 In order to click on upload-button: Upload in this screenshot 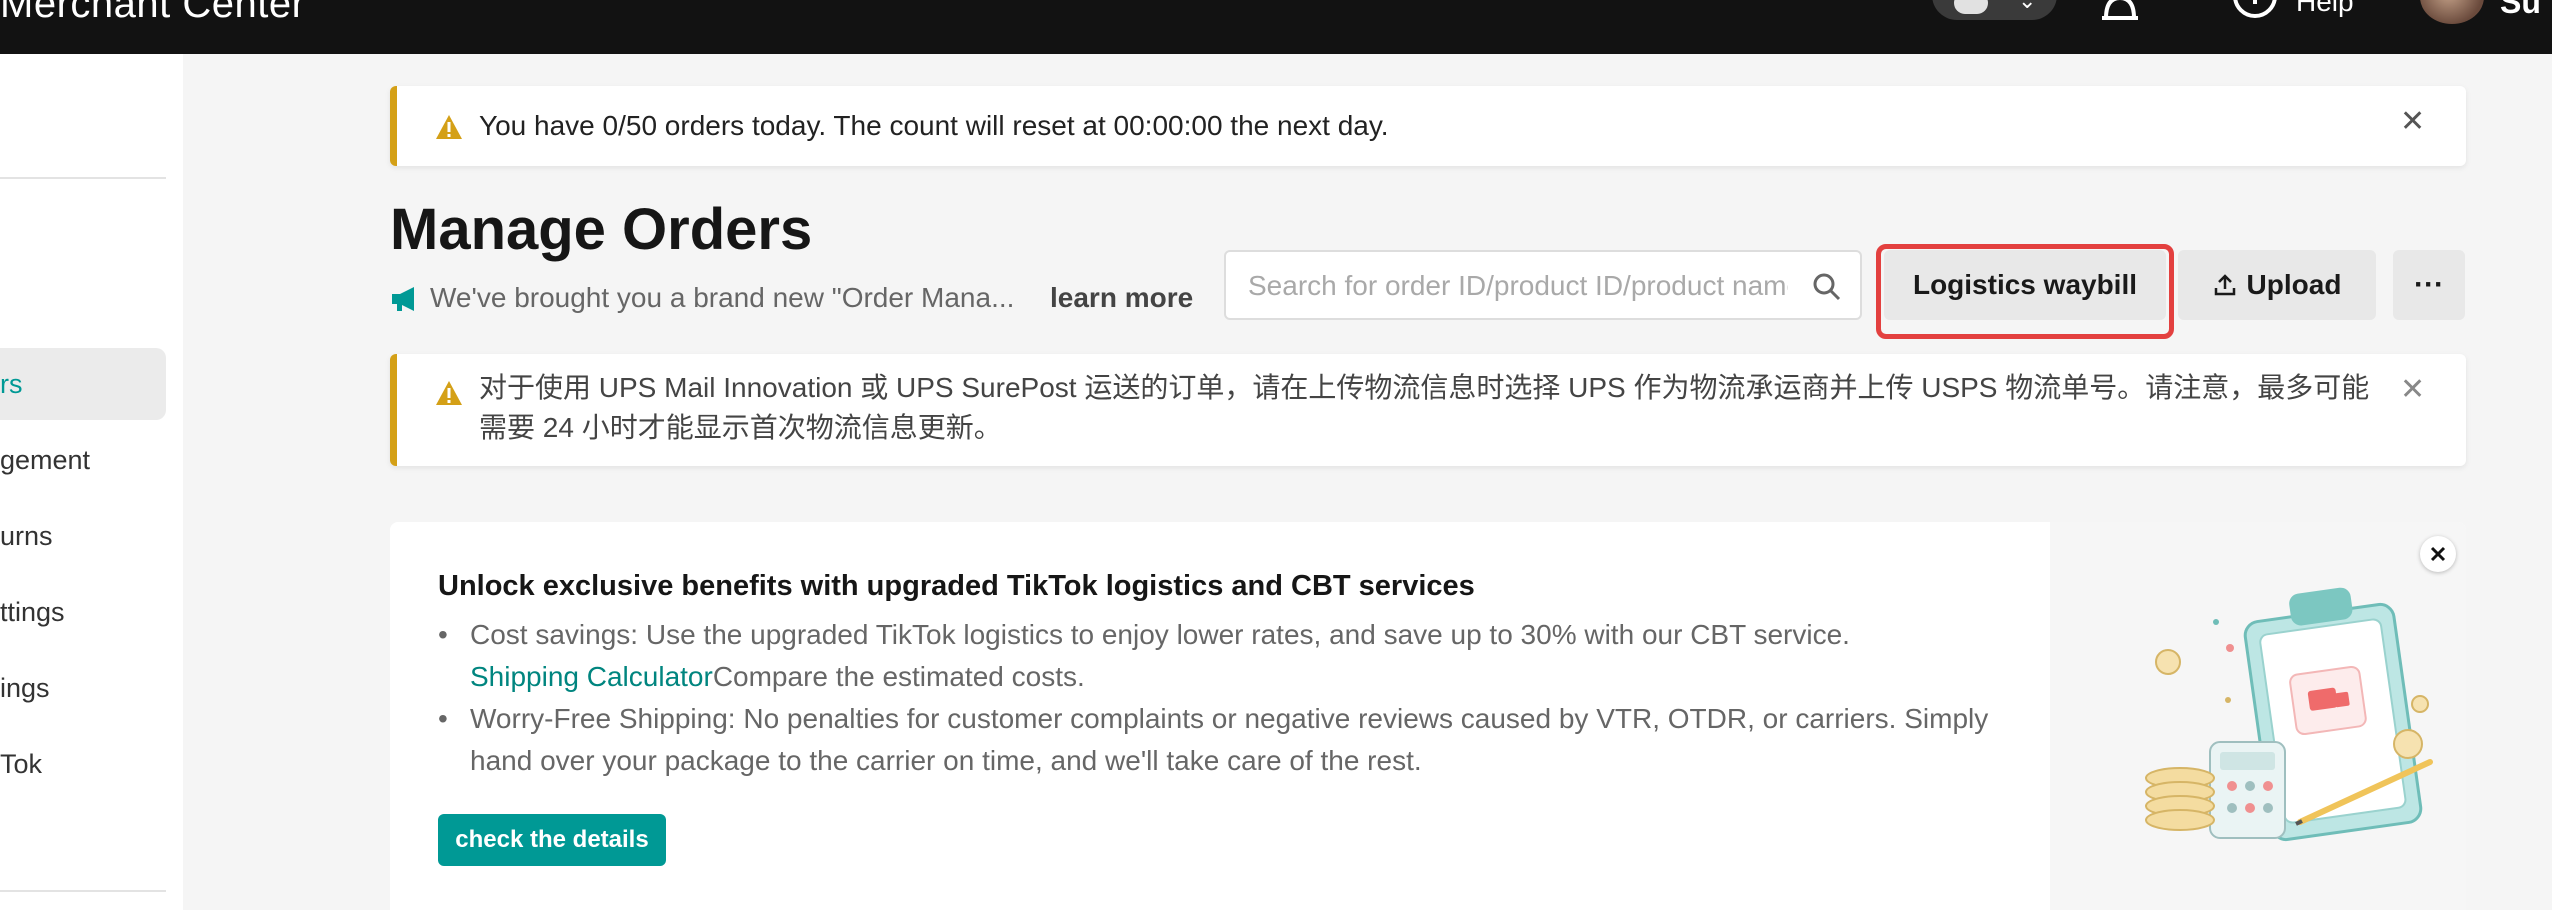, I will do `click(2277, 285)`.